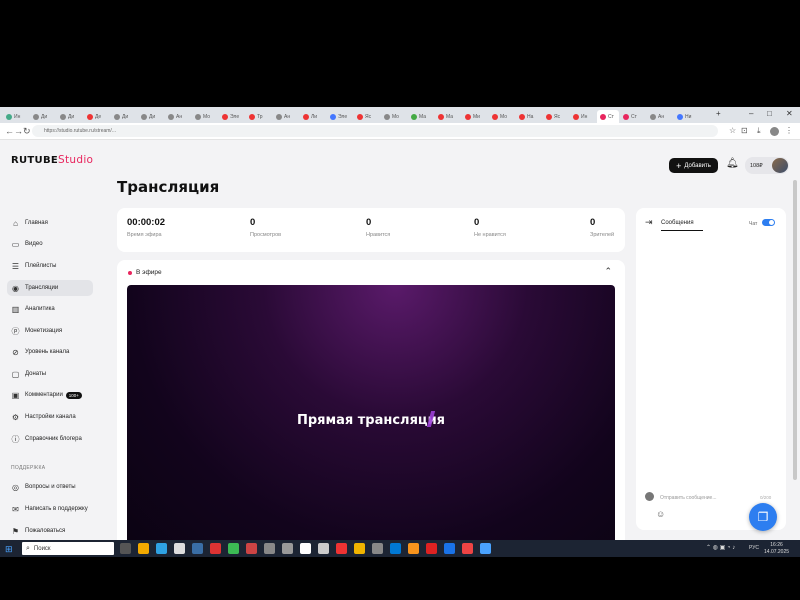  I want to click on support-chat-button: ❐, so click(763, 517).